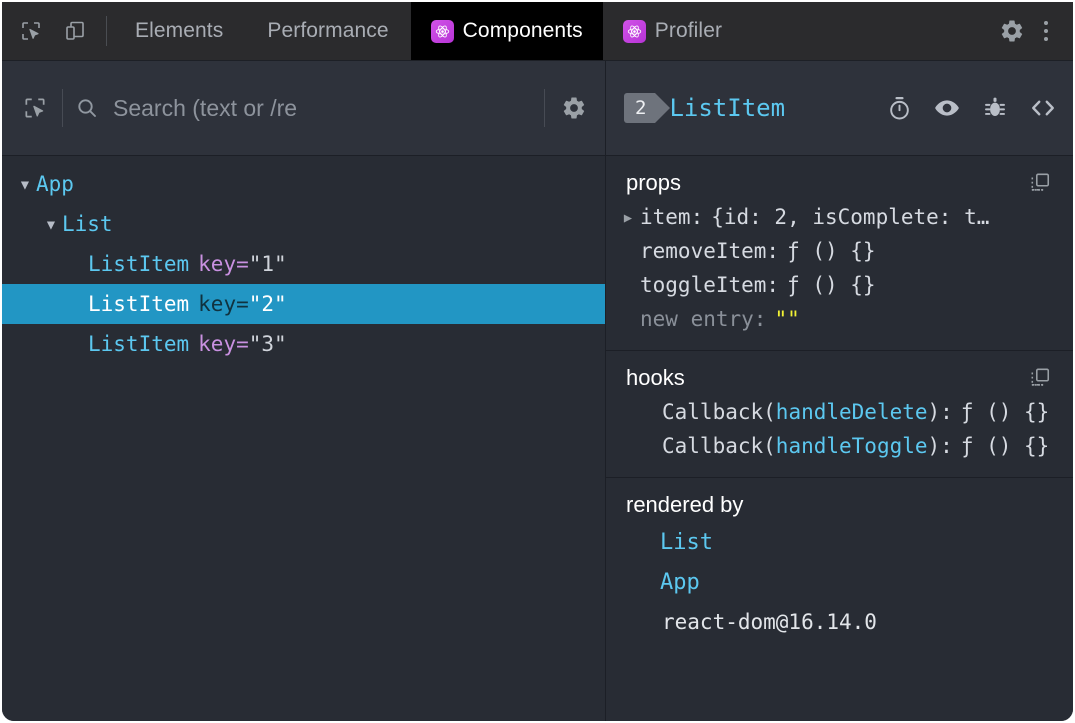 This screenshot has height=723, width=1075. I want to click on prop-row: ▸ removeItem: ƒ () {}, so click(837, 251).